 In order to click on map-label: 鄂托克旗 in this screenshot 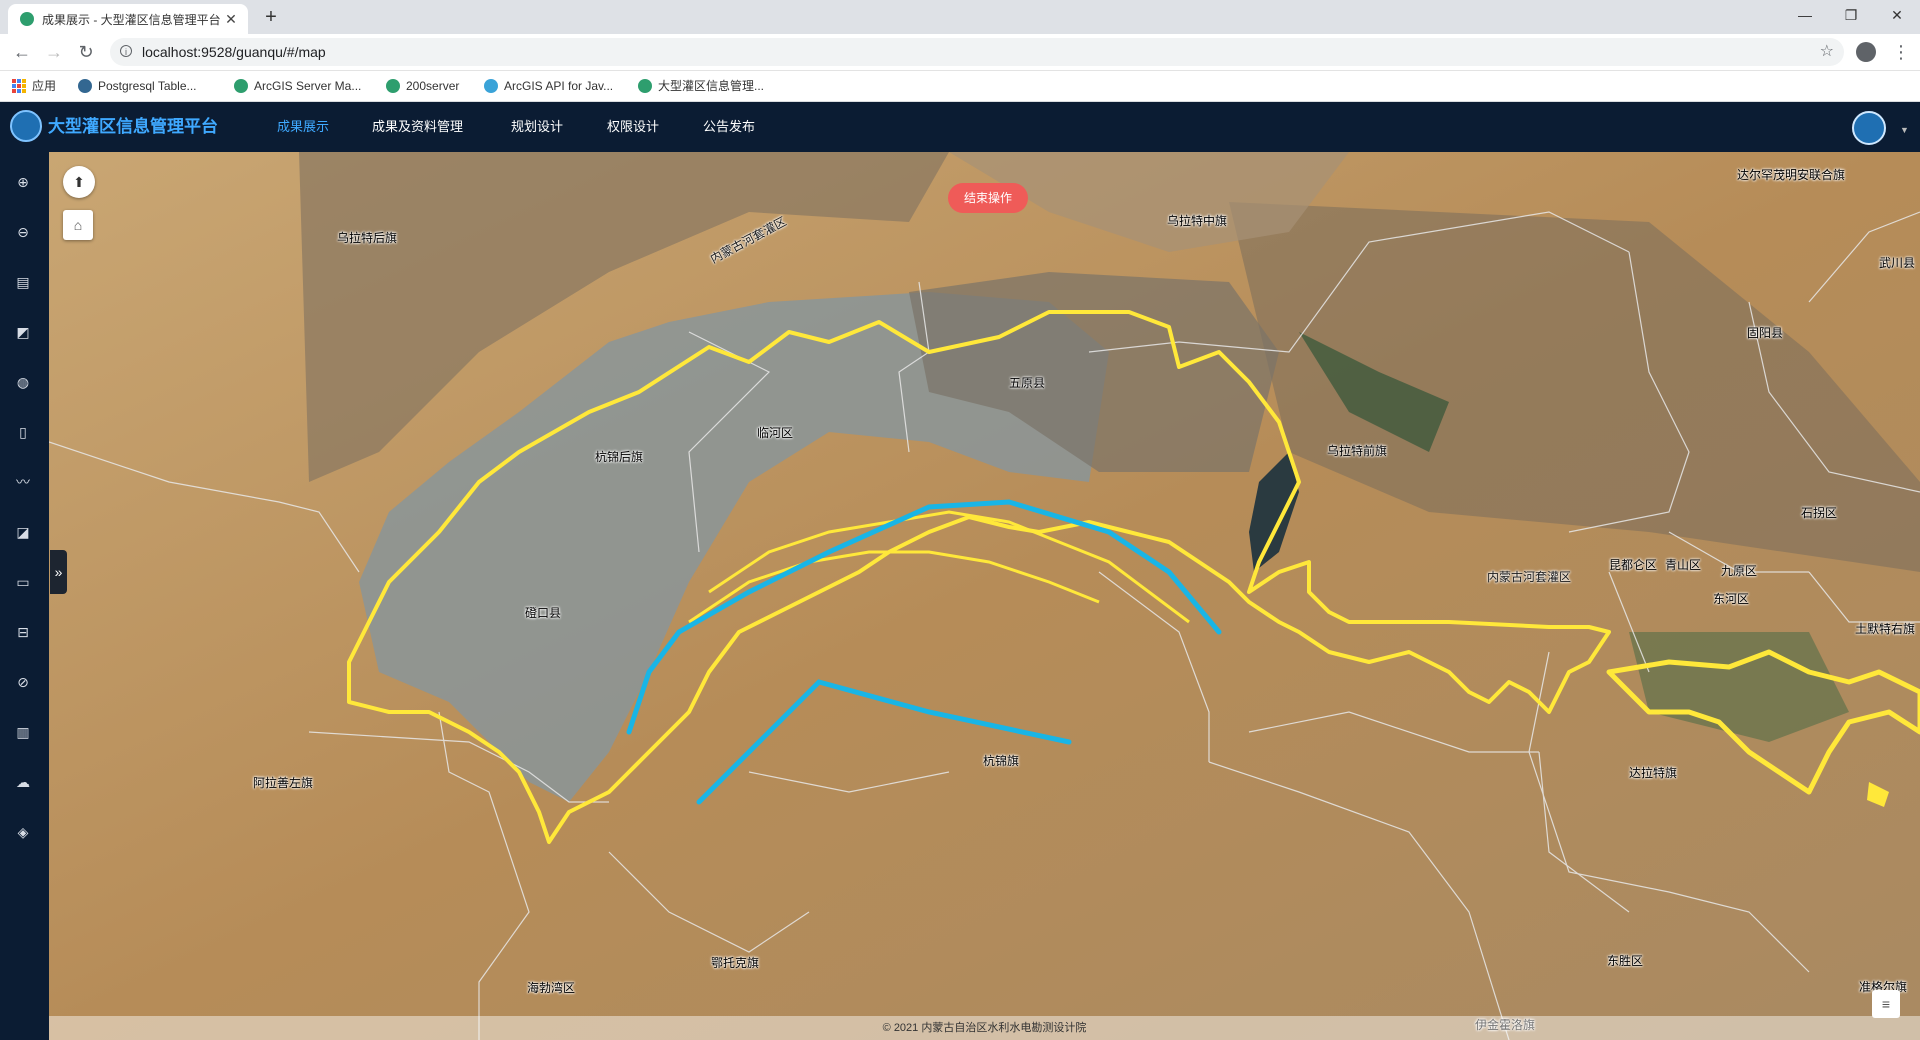, I will do `click(735, 963)`.